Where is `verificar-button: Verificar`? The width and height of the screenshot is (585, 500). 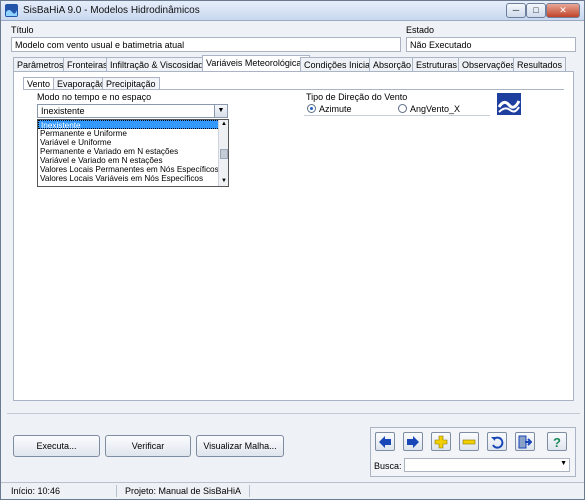
verificar-button: Verificar is located at coordinates (148, 446).